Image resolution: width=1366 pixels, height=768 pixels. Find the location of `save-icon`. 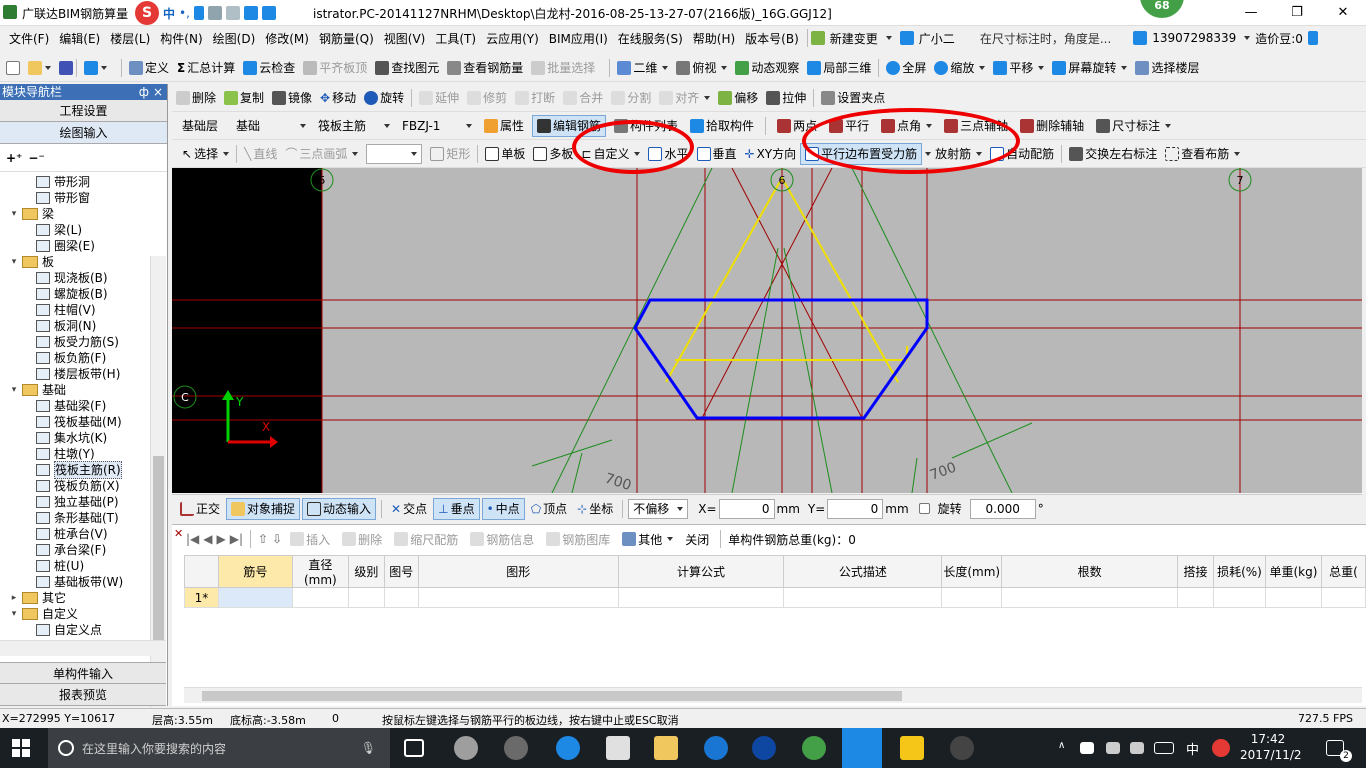

save-icon is located at coordinates (66, 67).